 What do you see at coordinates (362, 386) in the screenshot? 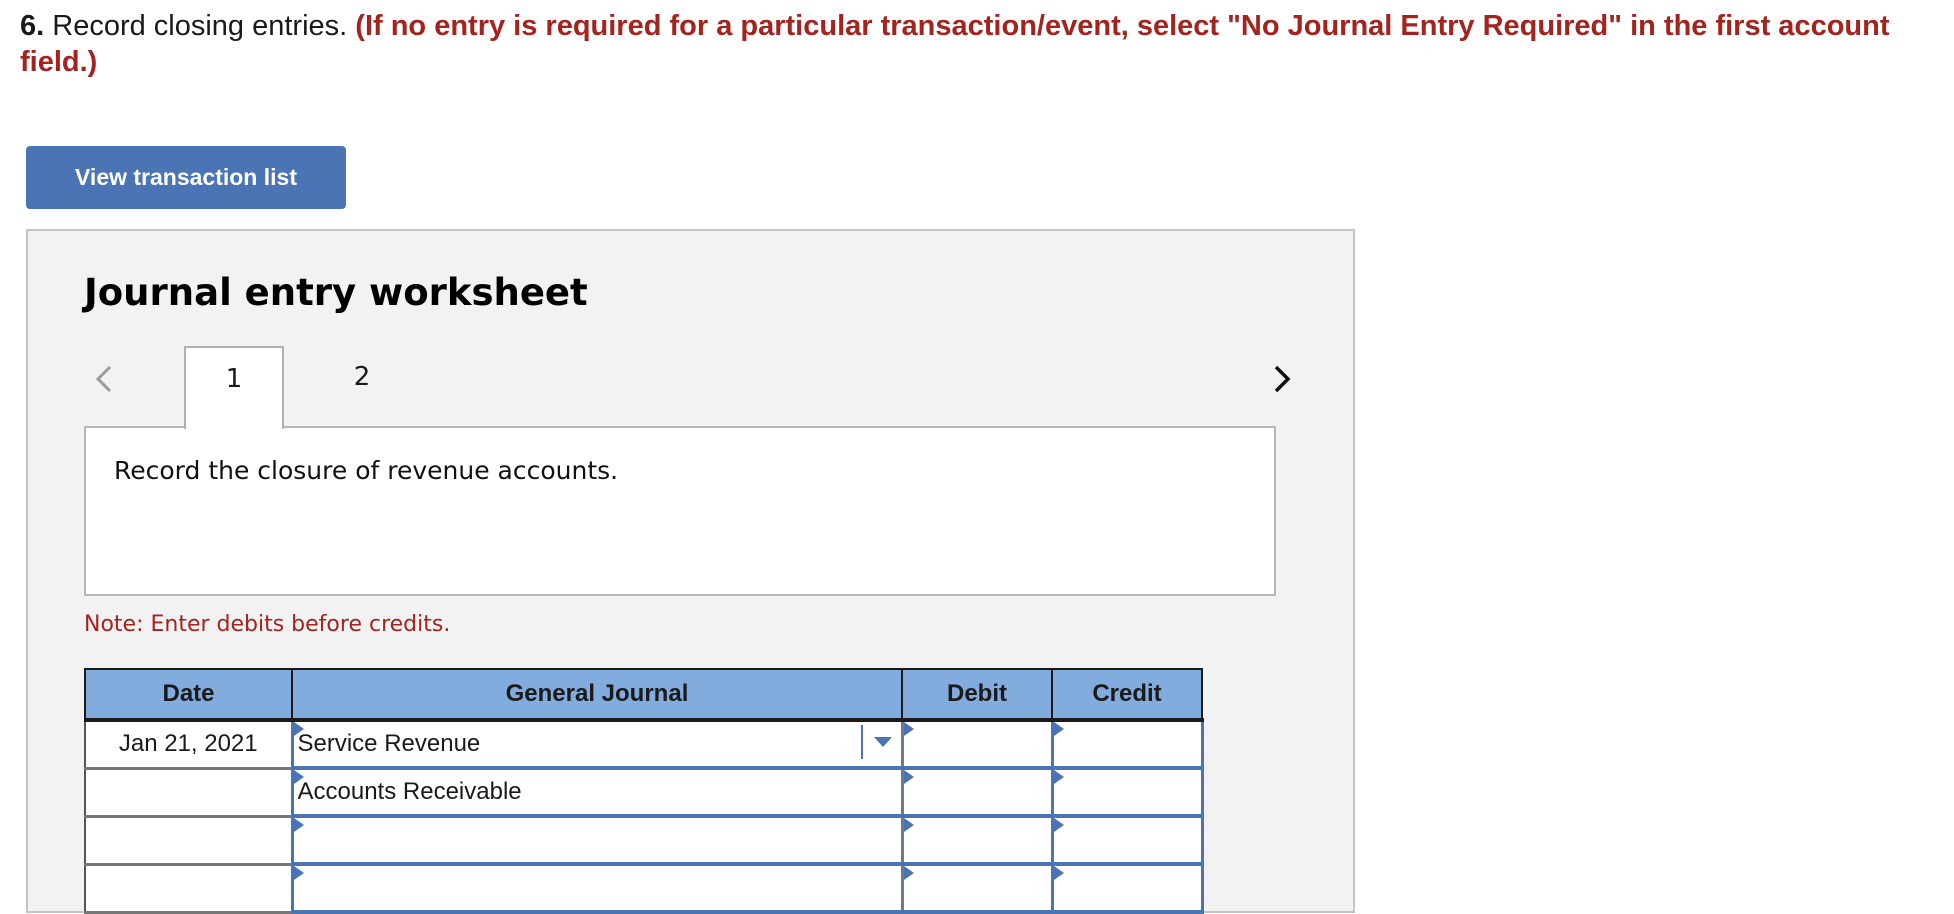
I see `tab-2: 2` at bounding box center [362, 386].